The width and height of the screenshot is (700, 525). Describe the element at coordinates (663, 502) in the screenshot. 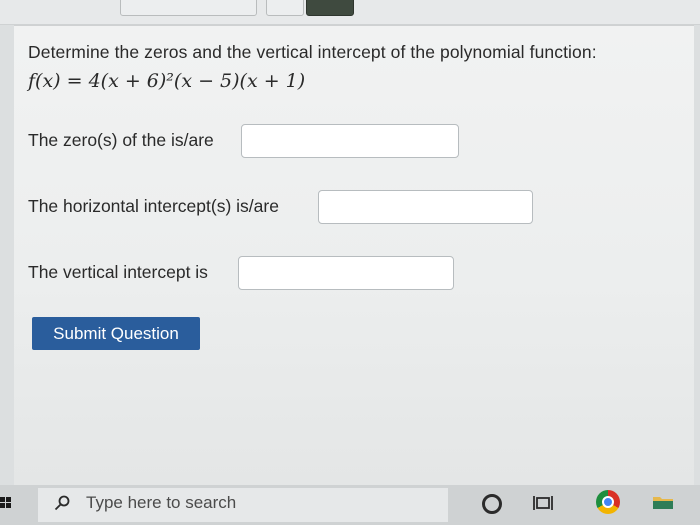

I see `file-explorer-icon` at that location.